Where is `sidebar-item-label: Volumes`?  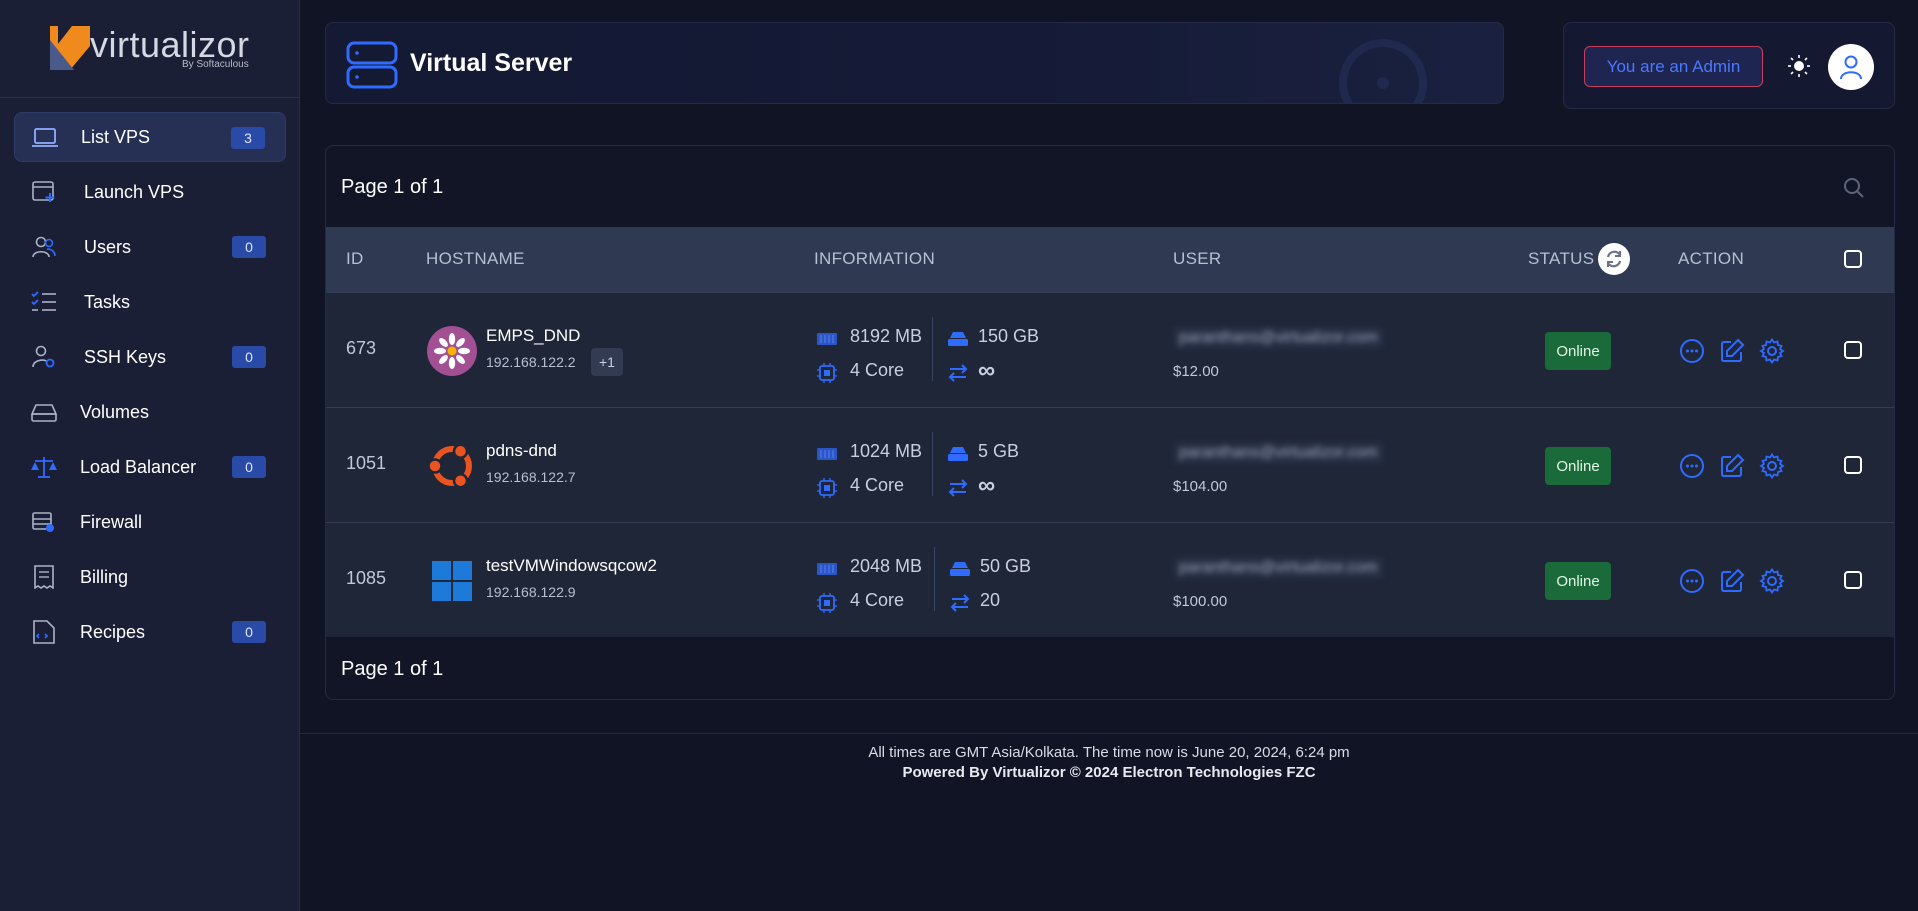 sidebar-item-label: Volumes is located at coordinates (115, 411).